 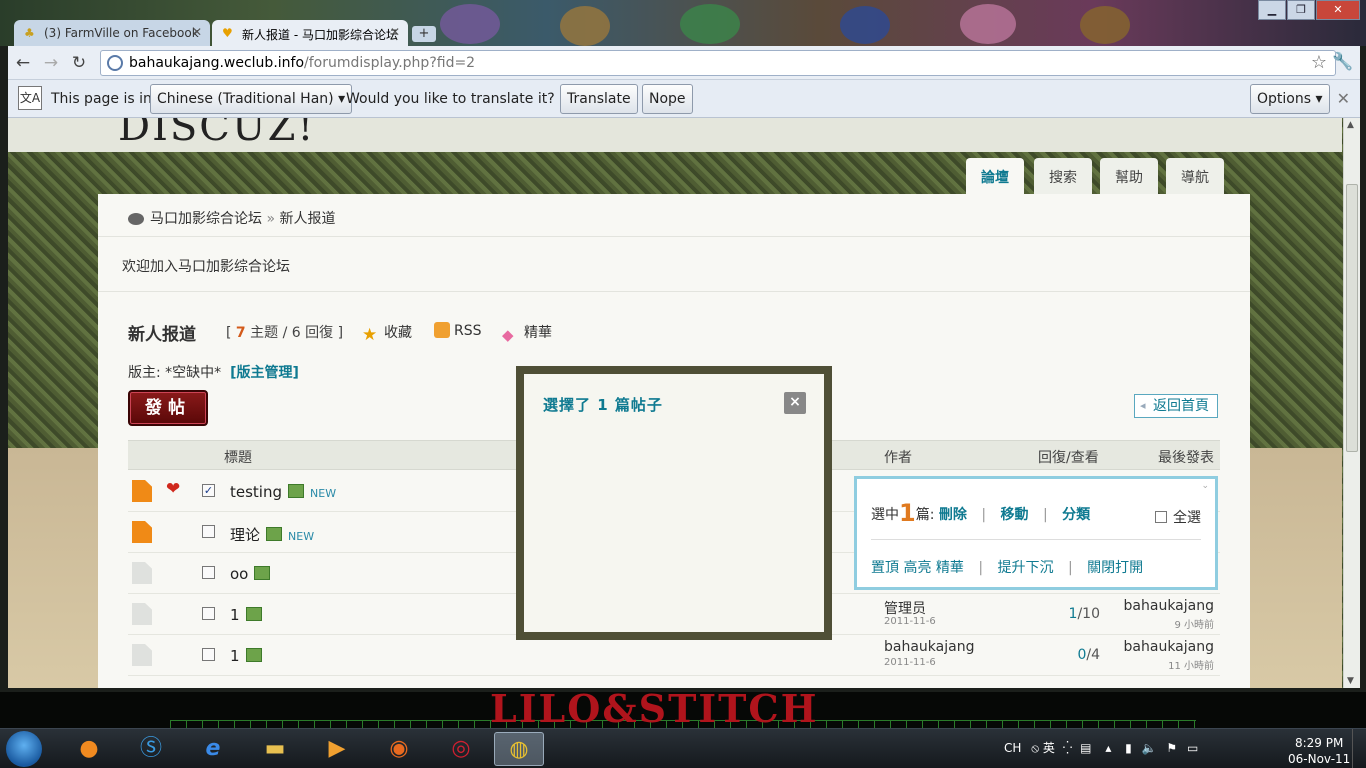 What do you see at coordinates (599, 99) in the screenshot?
I see `translate-button: Translate` at bounding box center [599, 99].